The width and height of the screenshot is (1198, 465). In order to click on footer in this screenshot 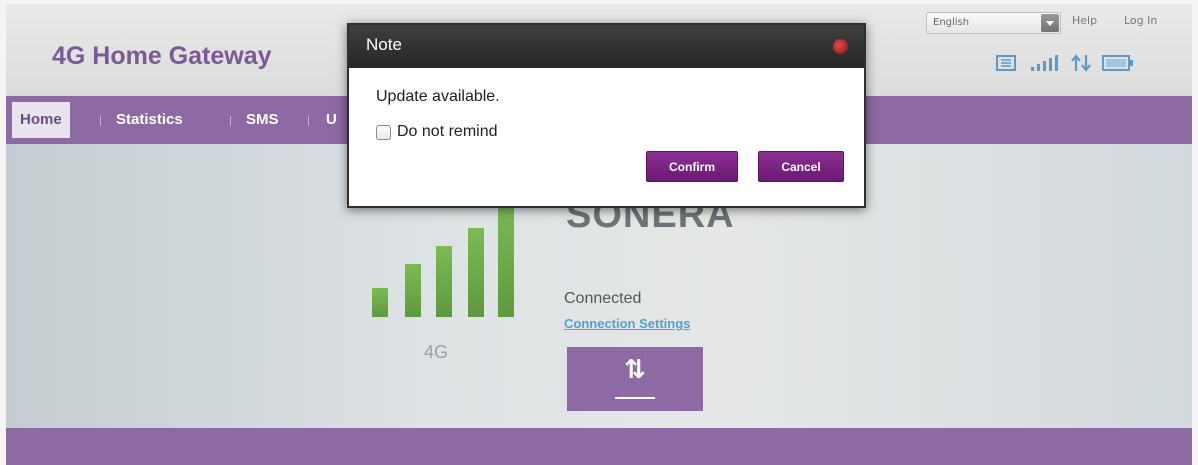, I will do `click(599, 446)`.